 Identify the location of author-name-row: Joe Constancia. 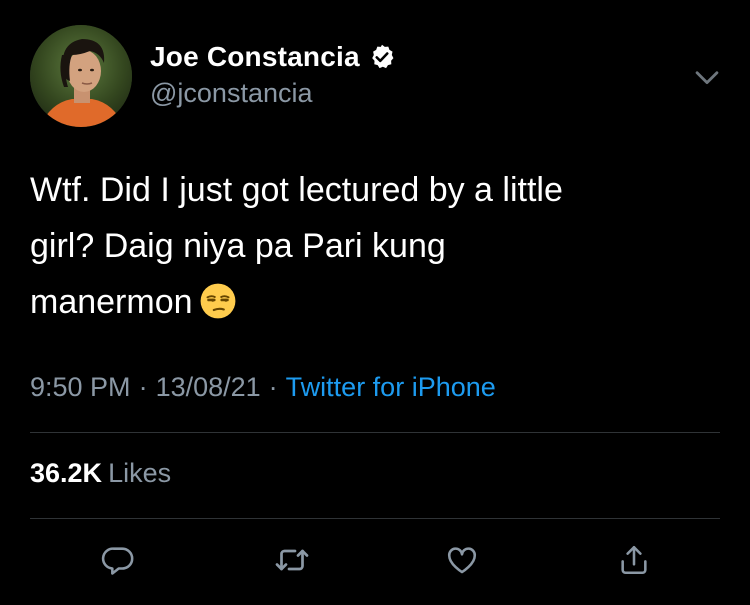
(273, 57).